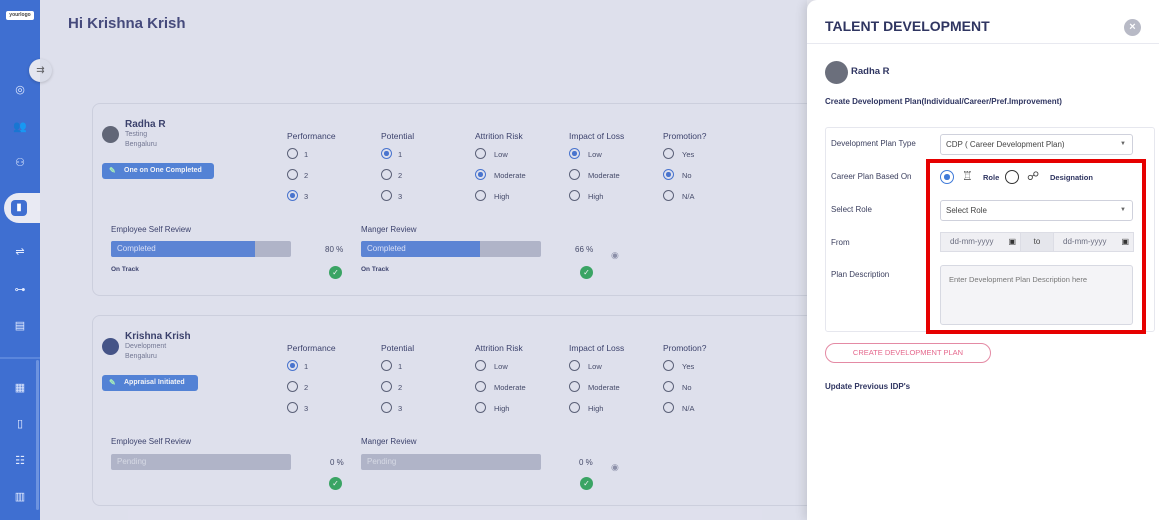 Image resolution: width=1159 pixels, height=520 pixels. What do you see at coordinates (132, 461) in the screenshot?
I see `progress-status: Pending` at bounding box center [132, 461].